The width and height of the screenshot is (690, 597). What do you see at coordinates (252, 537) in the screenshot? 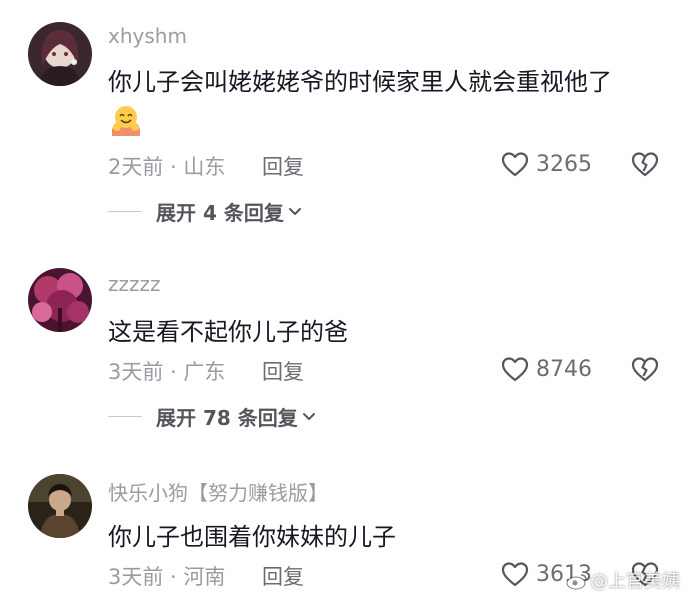
I see `comment-text: 你儿子也围着你妹妹的儿子` at bounding box center [252, 537].